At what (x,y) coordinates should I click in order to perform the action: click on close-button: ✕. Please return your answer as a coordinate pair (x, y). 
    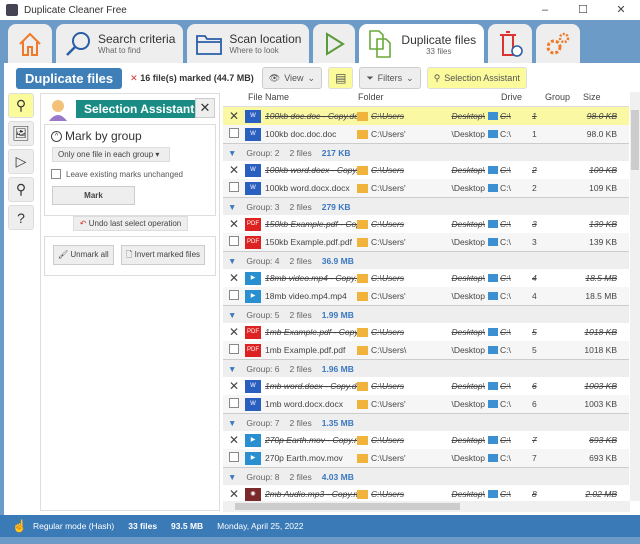
    Looking at the image, I should click on (621, 10).